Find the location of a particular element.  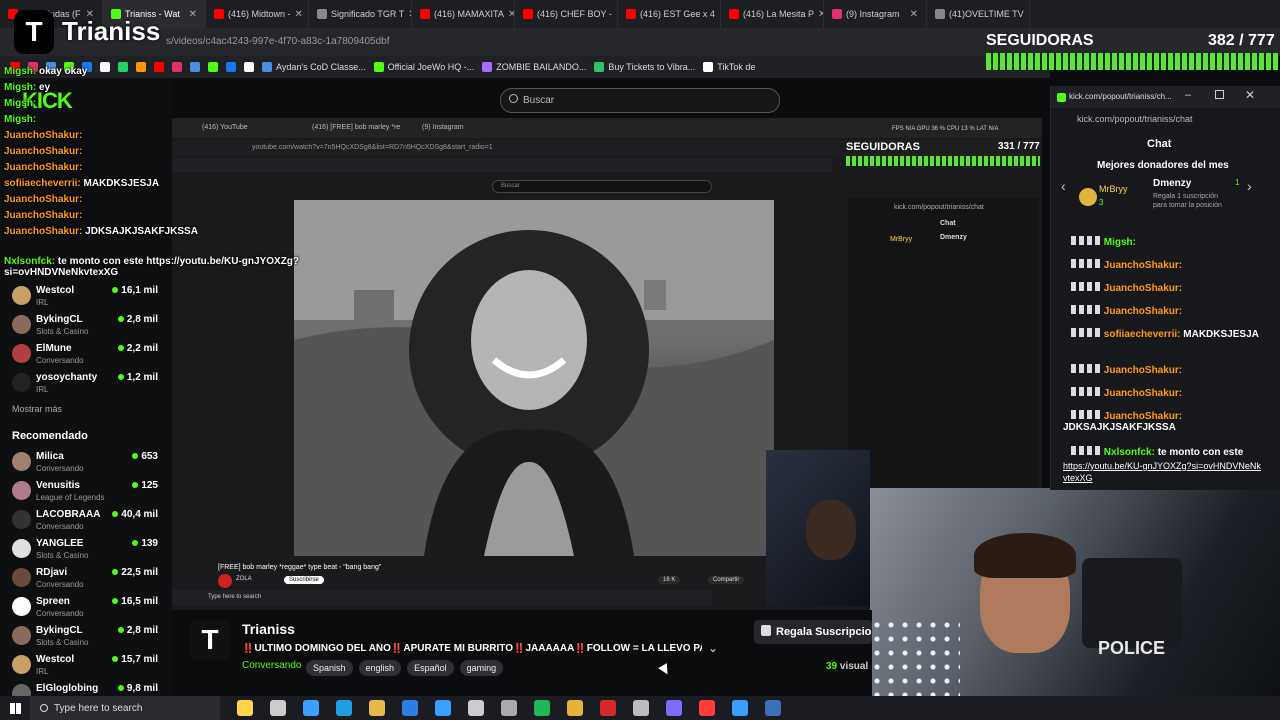

chat-username: Migsh: is located at coordinates (1120, 242).